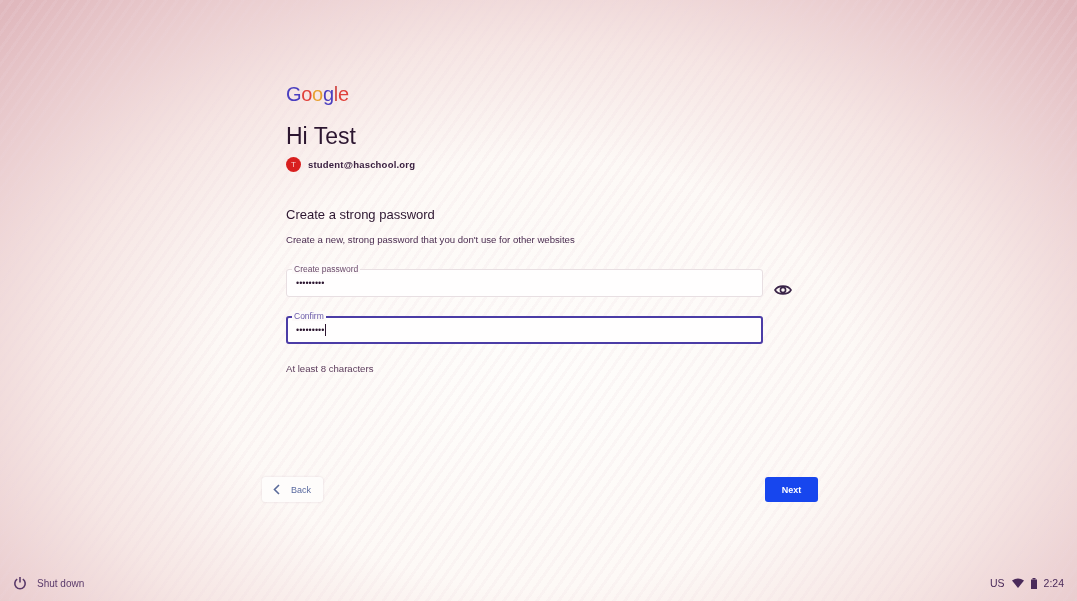 This screenshot has height=601, width=1077. What do you see at coordinates (276, 489) in the screenshot?
I see `chevron-left-icon` at bounding box center [276, 489].